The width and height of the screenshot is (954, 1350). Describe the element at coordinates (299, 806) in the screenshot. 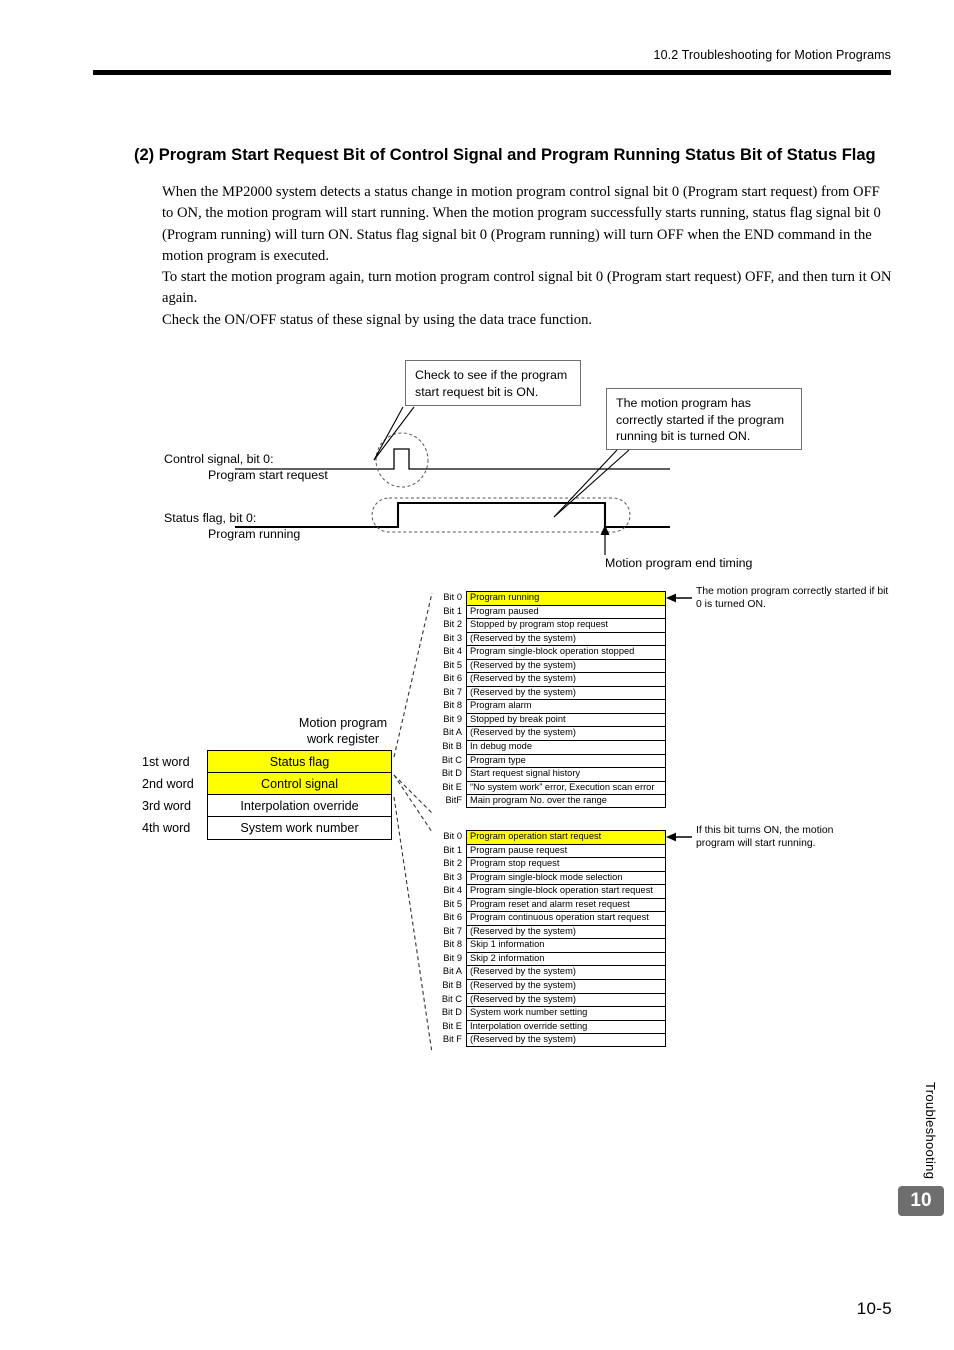

I see `work-register-row-label: Interpolation override` at that location.